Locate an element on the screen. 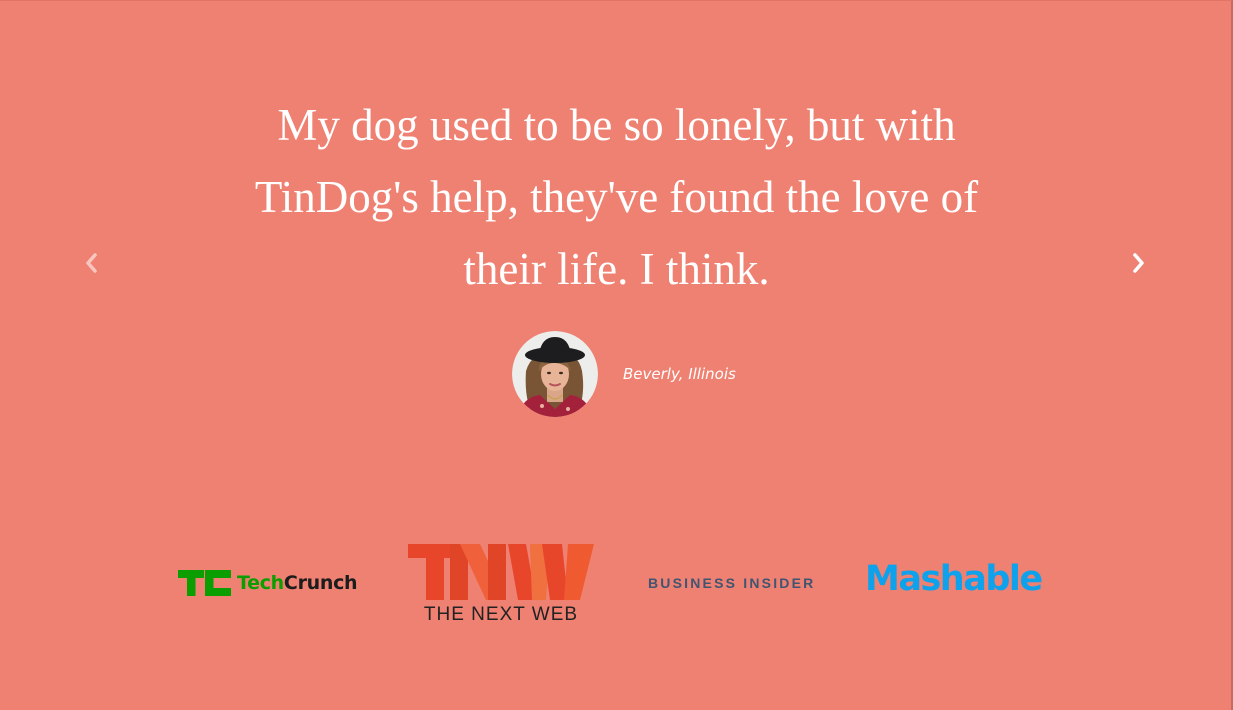  chevron-left-icon is located at coordinates (91, 263).